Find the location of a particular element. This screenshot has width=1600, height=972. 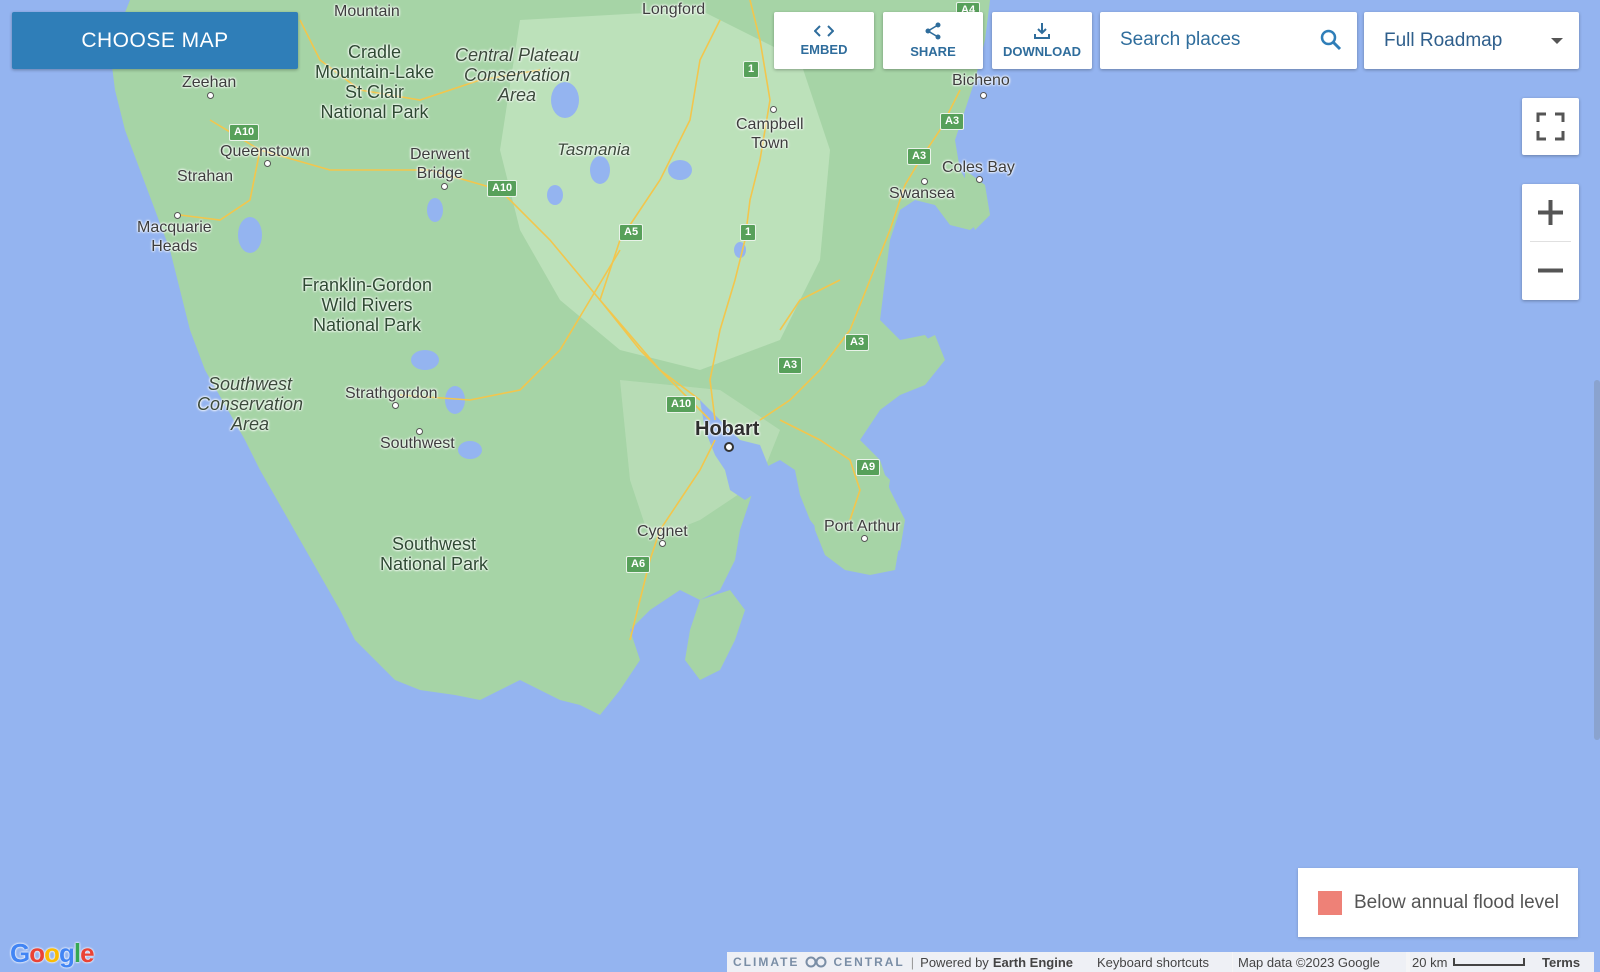

embed-button: EMBED is located at coordinates (824, 40).